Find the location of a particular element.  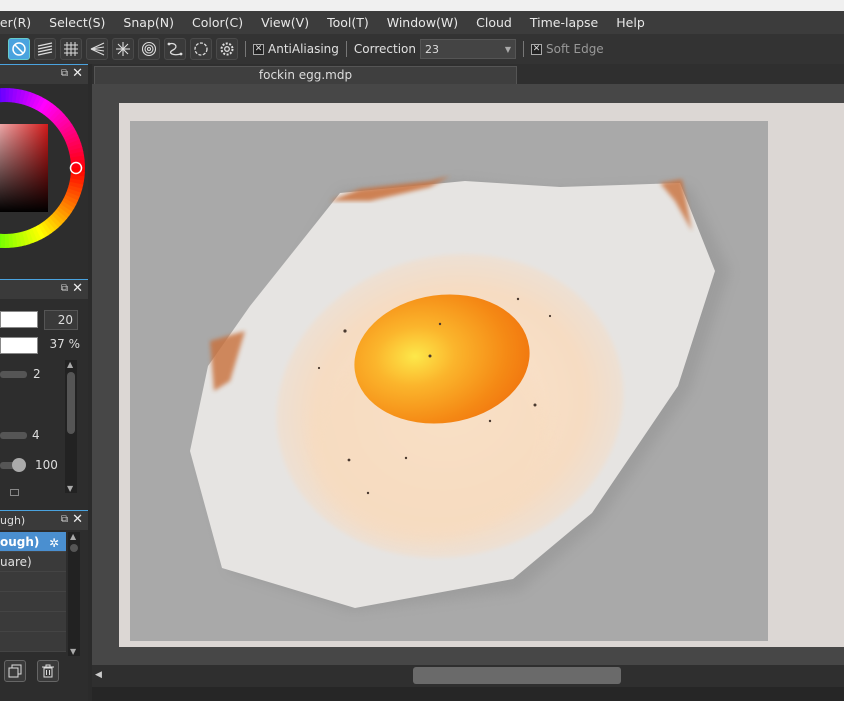

brush-slider-3-value: 100 is located at coordinates (46, 465).